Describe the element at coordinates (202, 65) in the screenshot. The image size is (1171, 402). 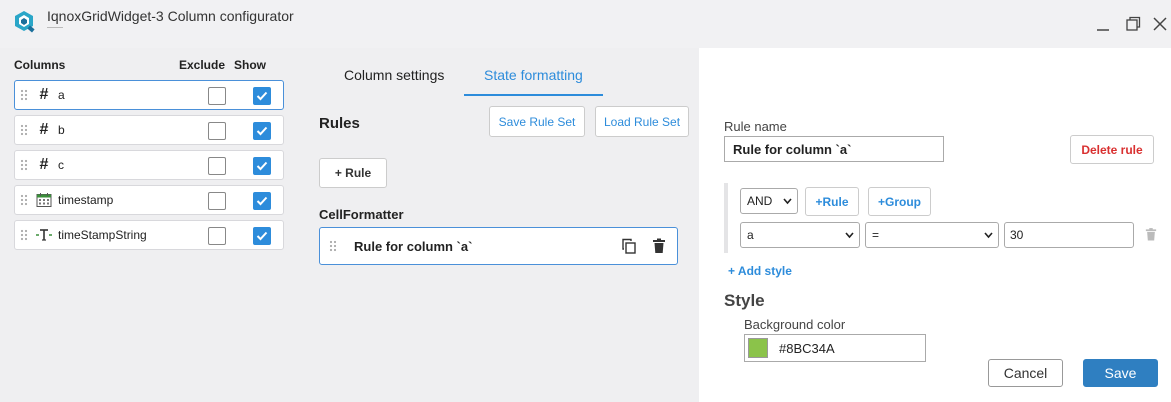
I see `exclude-header: Exclude` at that location.